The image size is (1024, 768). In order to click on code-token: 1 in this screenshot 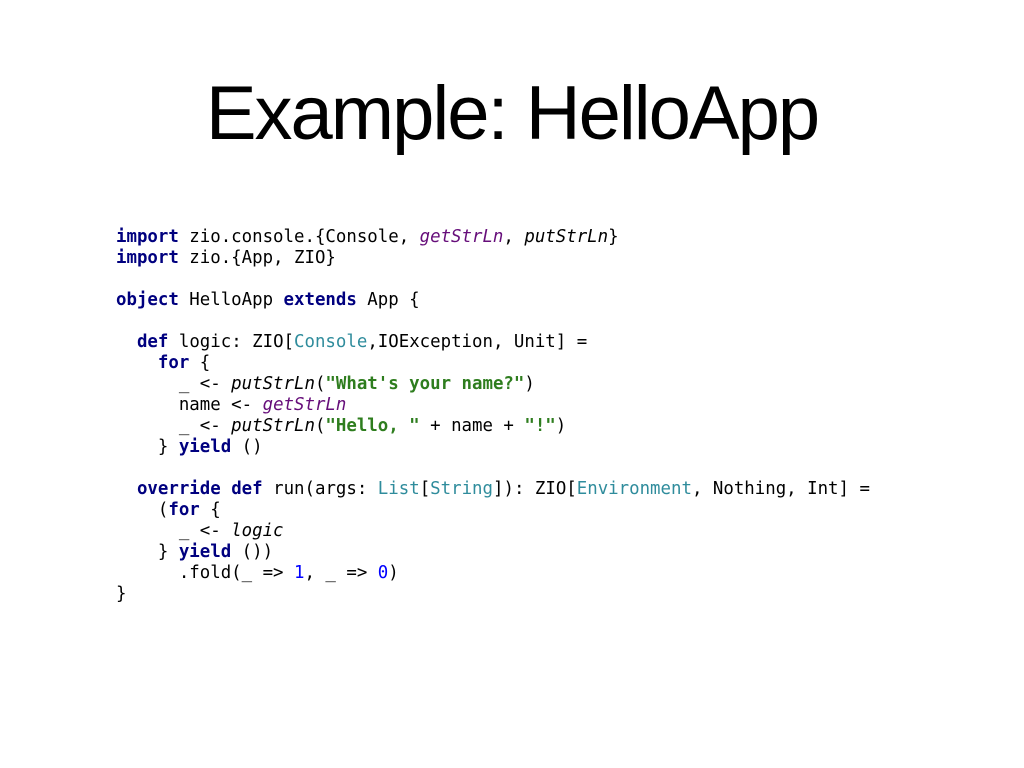, I will do `click(299, 573)`.